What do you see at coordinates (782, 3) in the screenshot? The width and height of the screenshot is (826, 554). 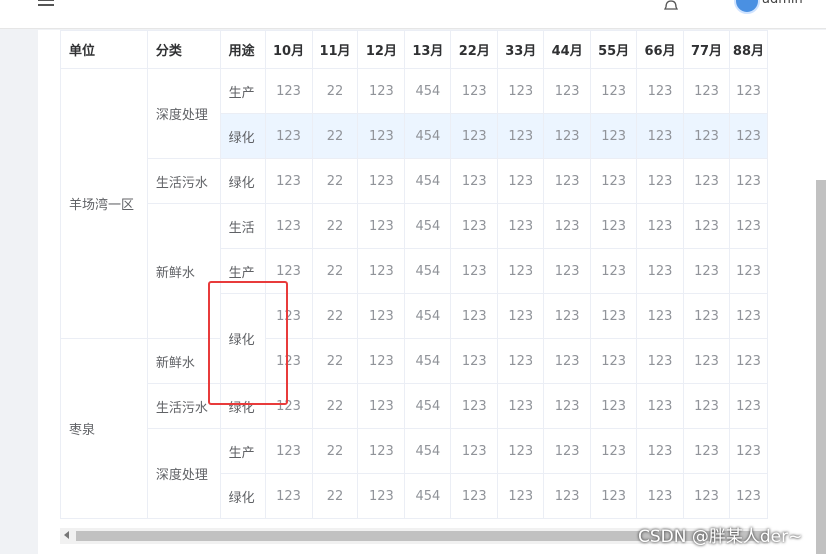 I see `username-label: admin` at bounding box center [782, 3].